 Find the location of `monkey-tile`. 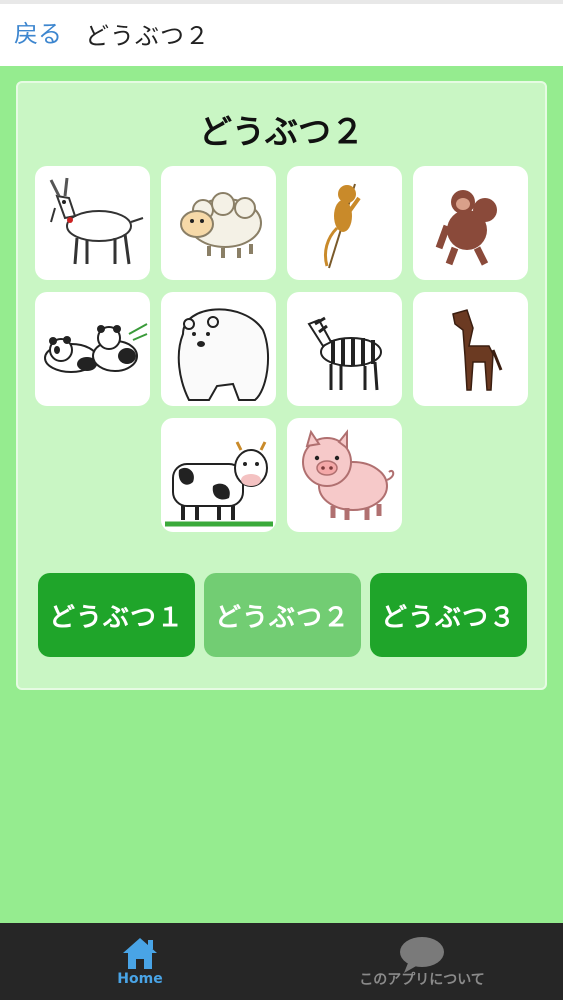

monkey-tile is located at coordinates (344, 223).